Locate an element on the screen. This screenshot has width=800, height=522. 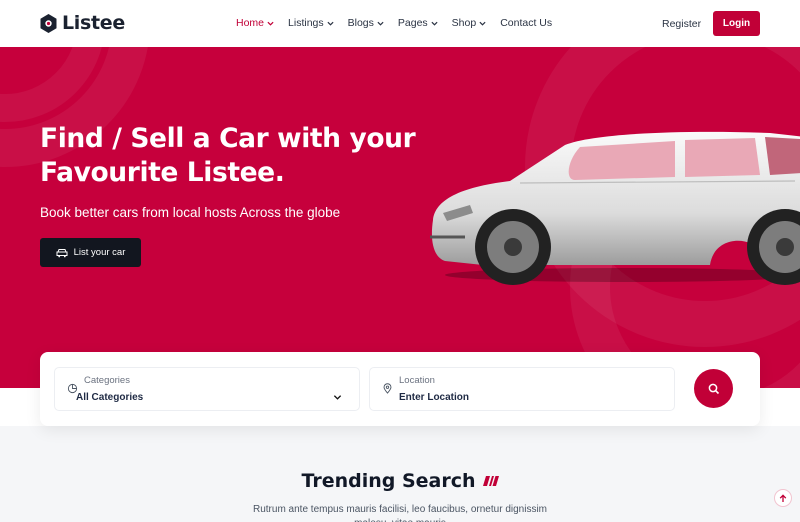
nav-item-label: Contact Us is located at coordinates (526, 23).